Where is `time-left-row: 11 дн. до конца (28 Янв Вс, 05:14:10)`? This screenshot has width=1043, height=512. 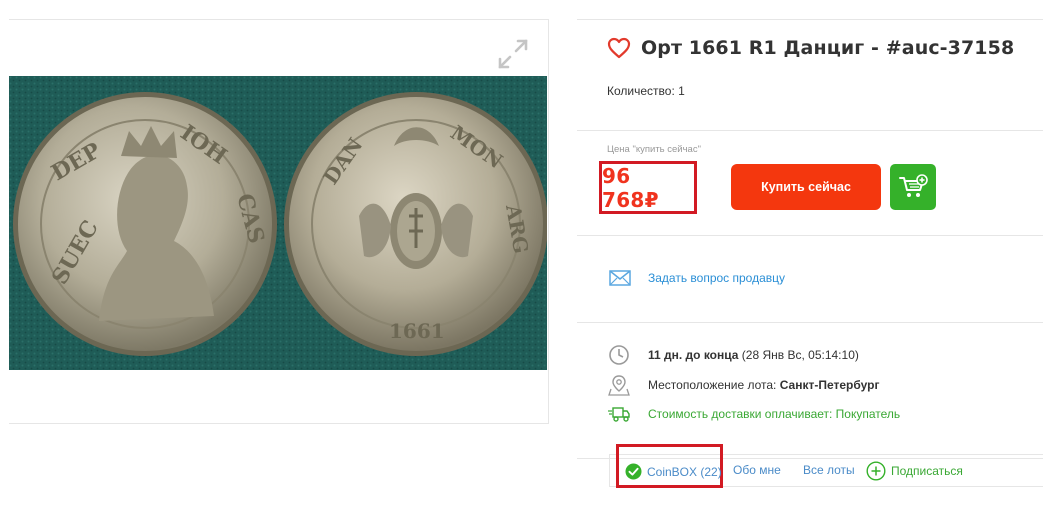
time-left-row: 11 дн. до конца (28 Янв Вс, 05:14:10) is located at coordinates (733, 355).